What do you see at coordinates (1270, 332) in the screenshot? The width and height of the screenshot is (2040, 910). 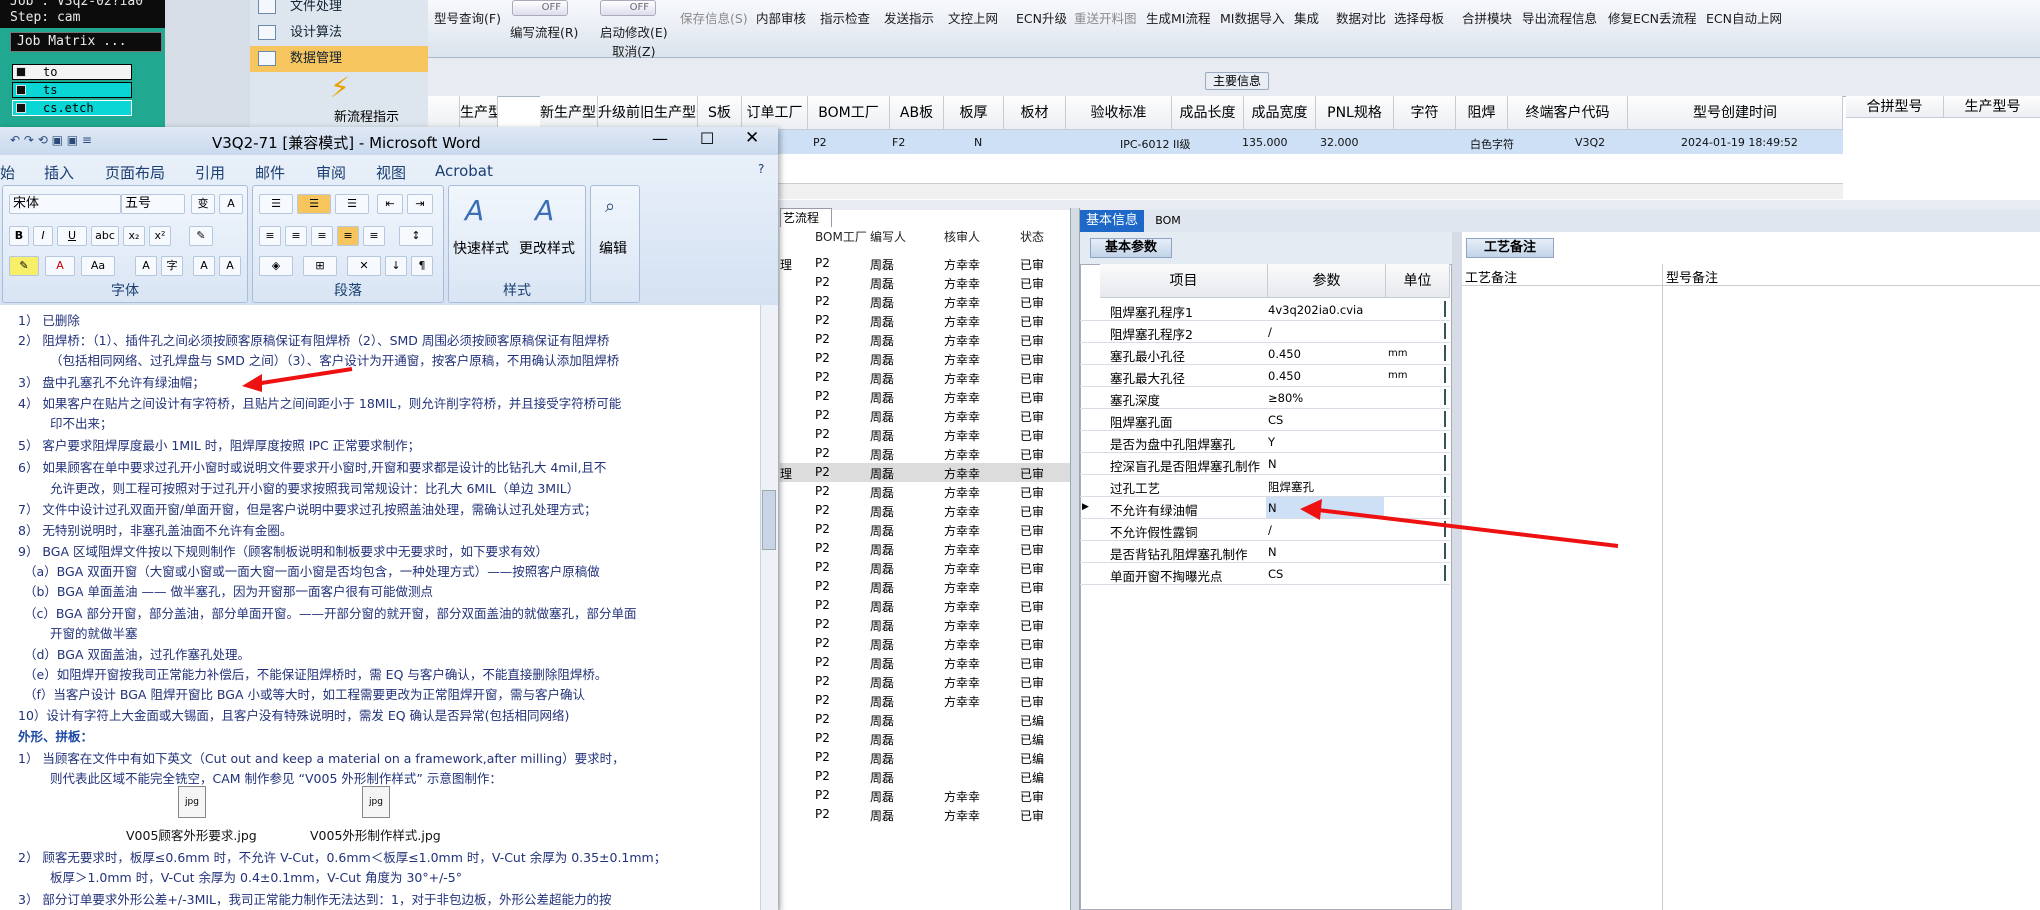 I see `param-value: /` at bounding box center [1270, 332].